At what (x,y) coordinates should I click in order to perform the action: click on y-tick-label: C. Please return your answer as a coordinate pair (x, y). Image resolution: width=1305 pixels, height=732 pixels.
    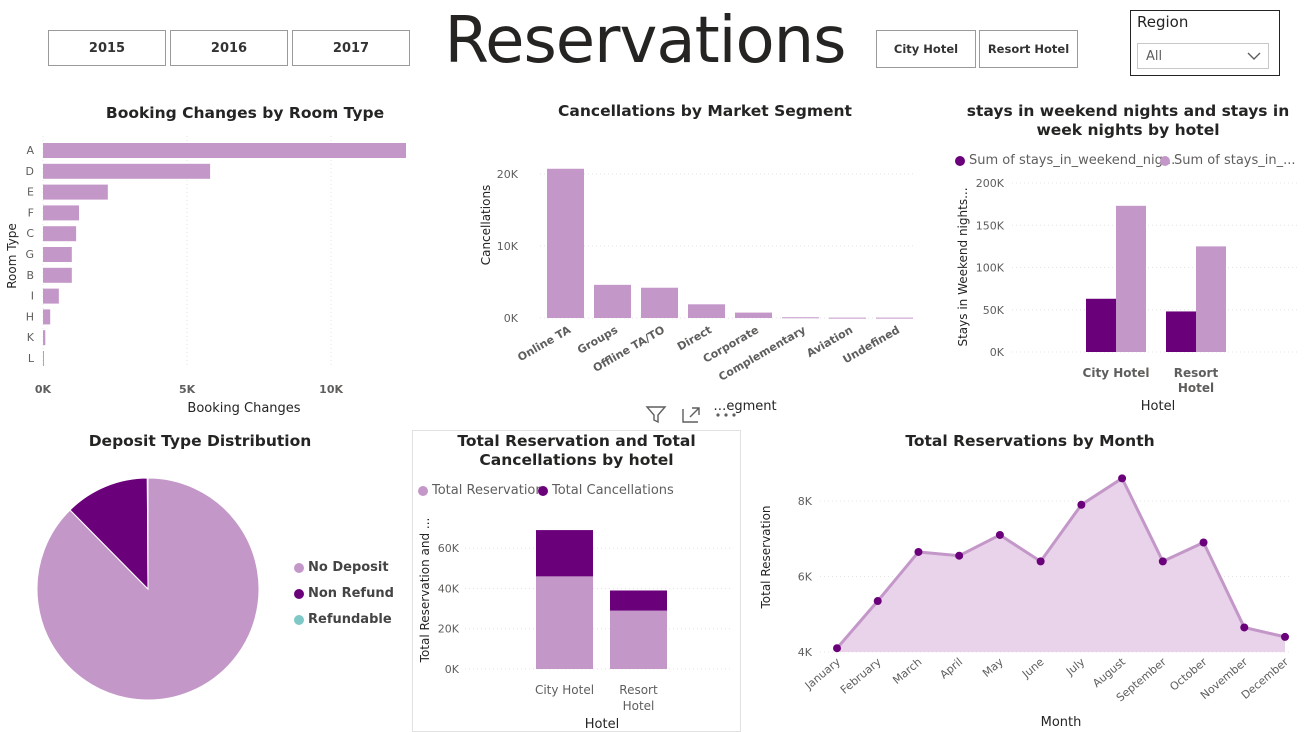
    Looking at the image, I should click on (30, 233).